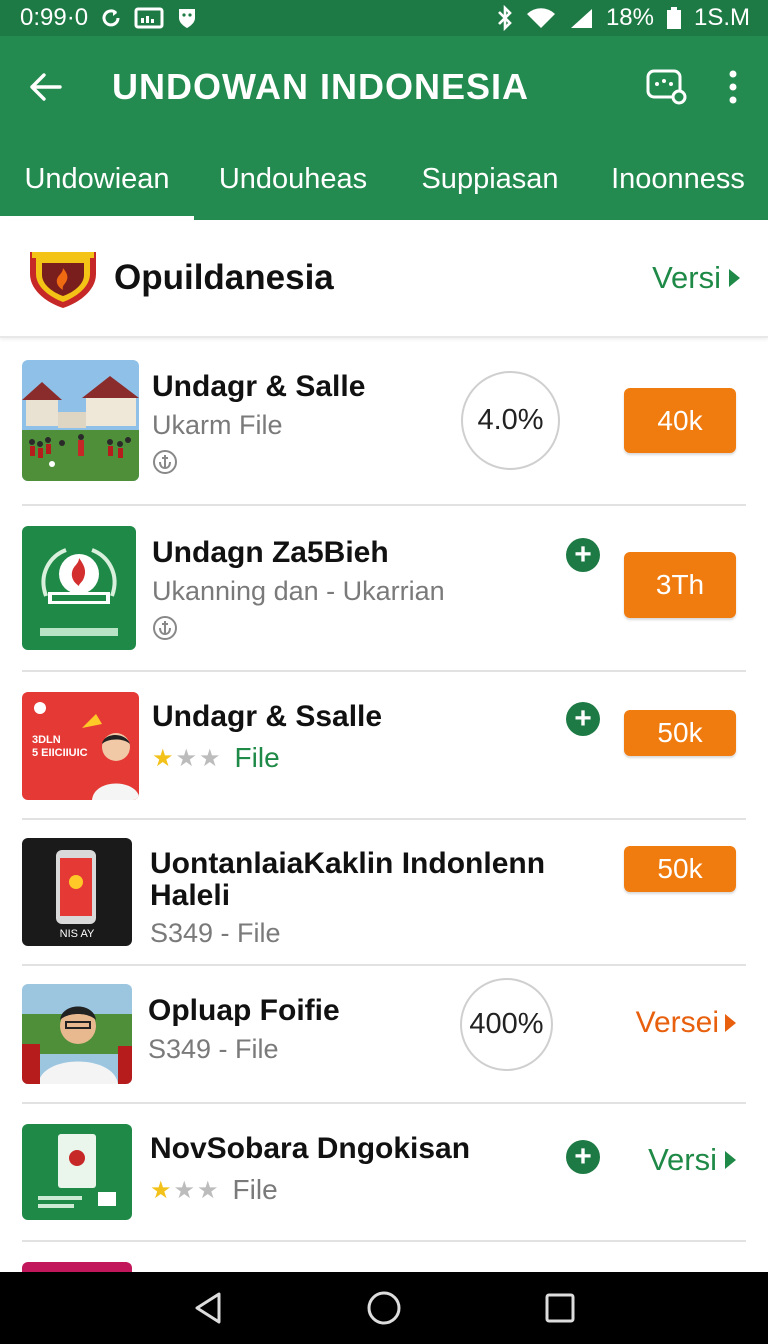 Image resolution: width=768 pixels, height=1344 pixels. What do you see at coordinates (54, 17) in the screenshot?
I see `status-time: 0:99·0` at bounding box center [54, 17].